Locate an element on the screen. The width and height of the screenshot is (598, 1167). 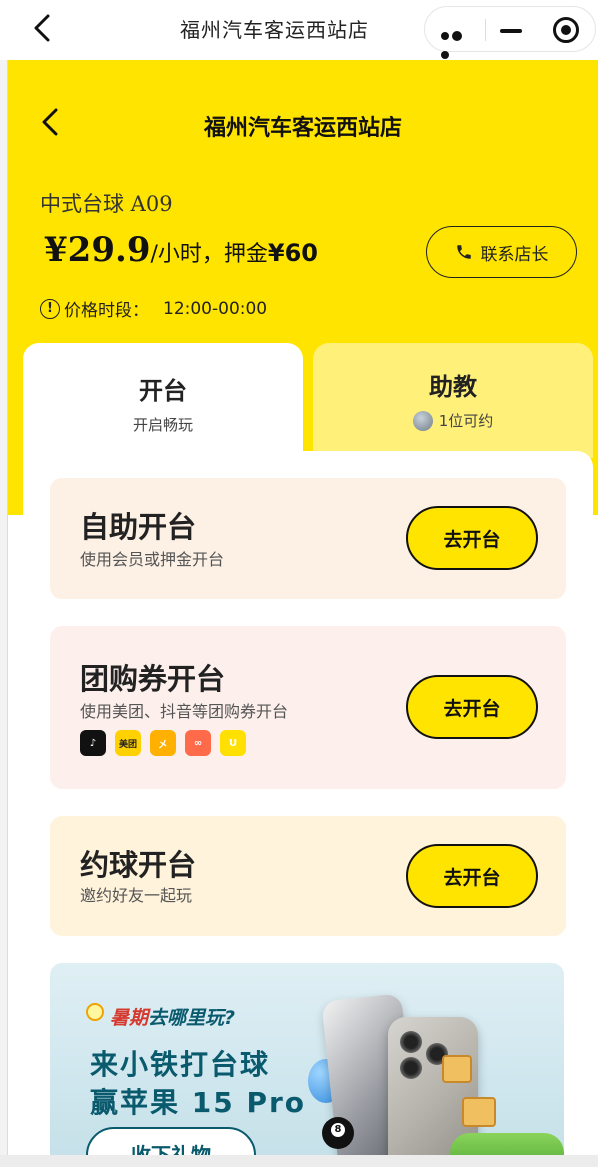
contact-manager-label: 联系店长 is located at coordinates (514, 254).